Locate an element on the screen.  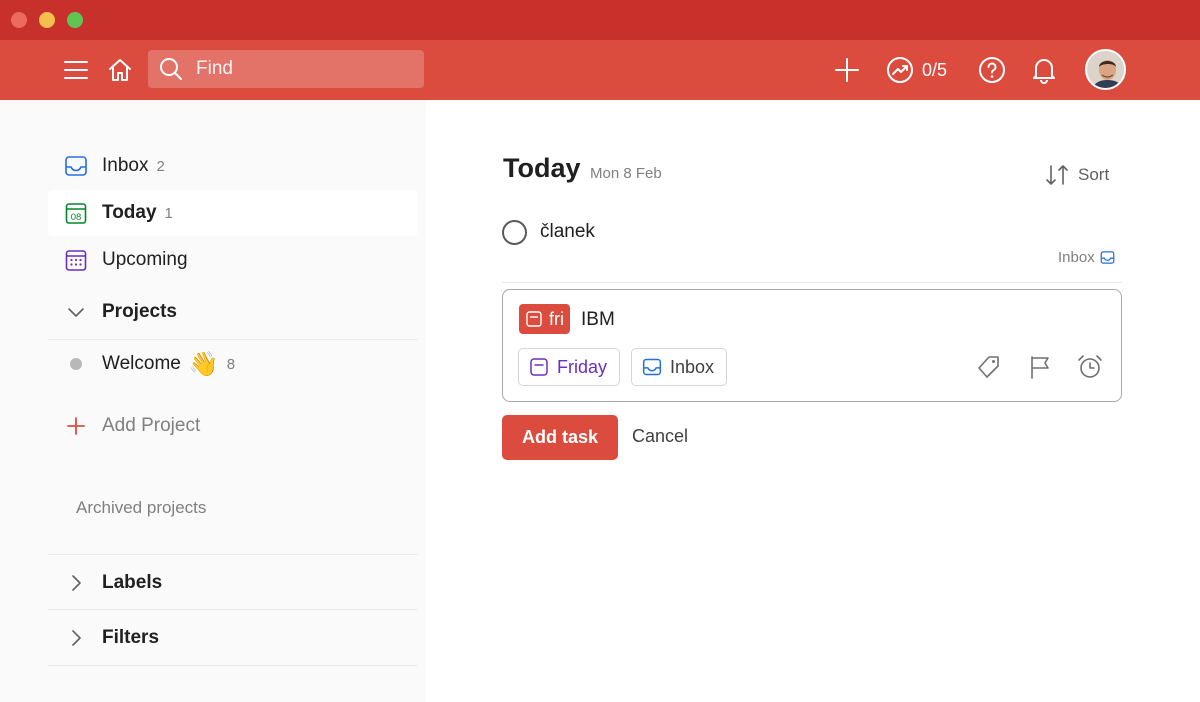
sort-button: Sort is located at coordinates (1076, 175).